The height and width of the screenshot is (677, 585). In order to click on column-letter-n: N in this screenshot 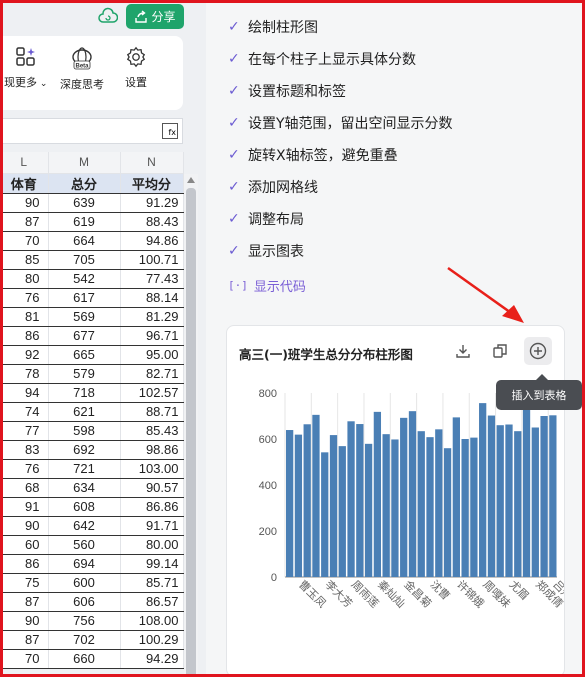, I will do `click(152, 163)`.